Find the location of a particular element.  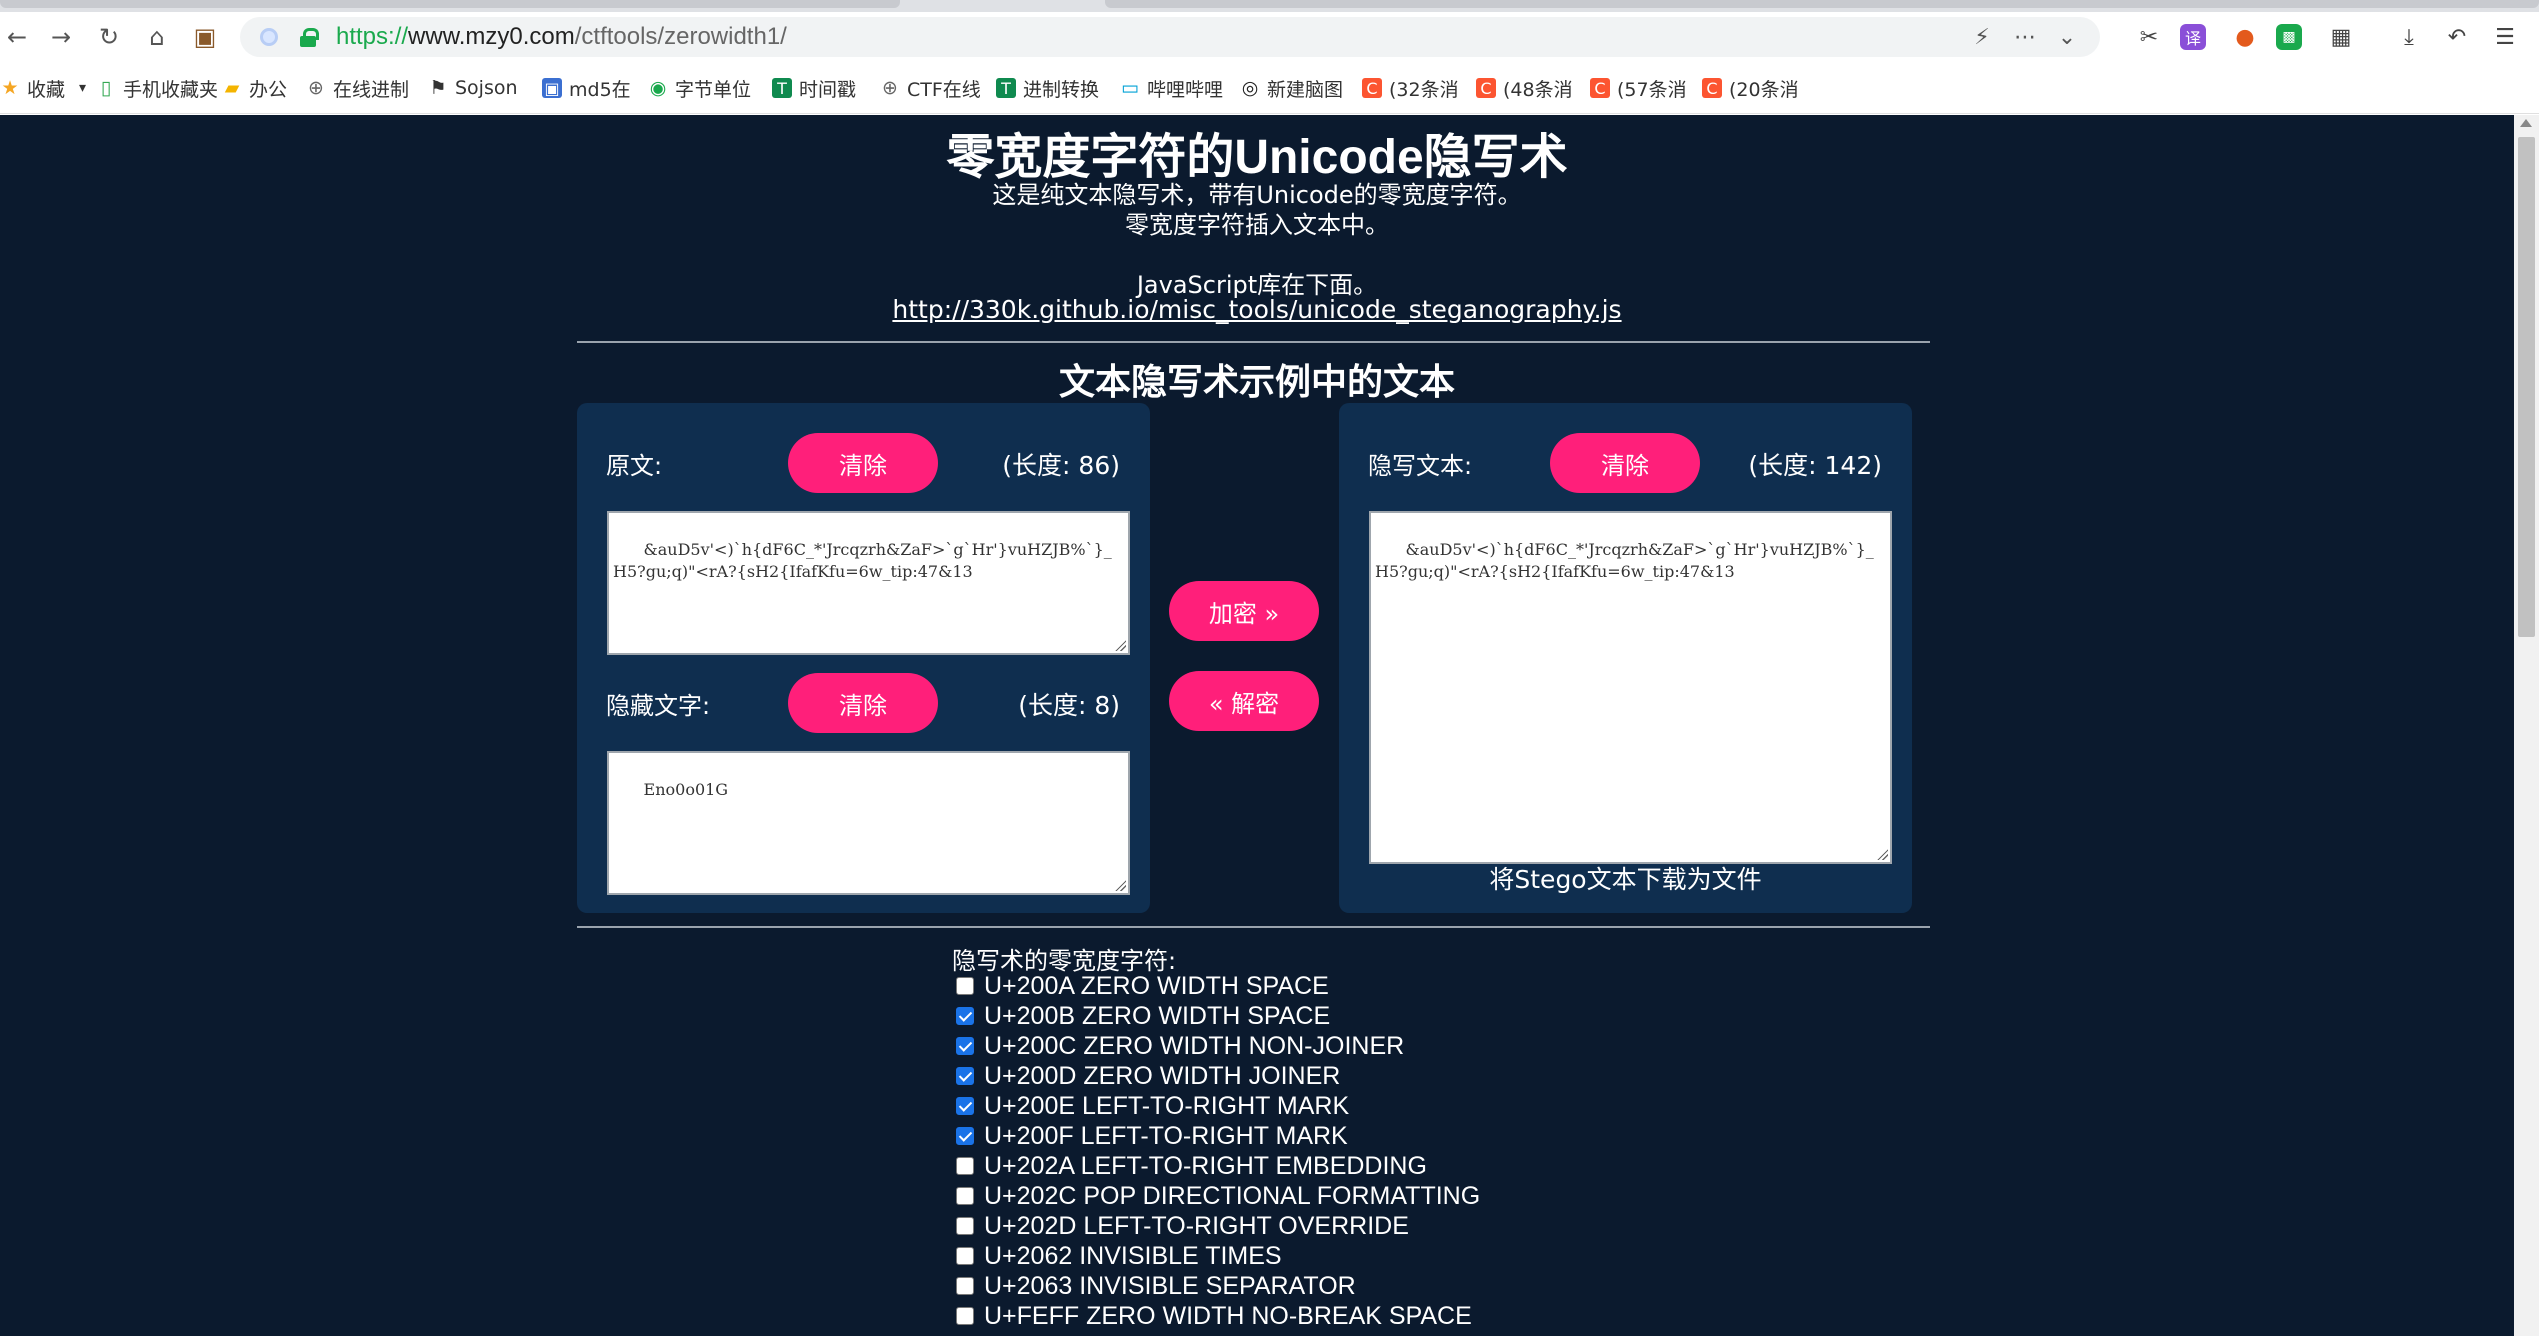

game-controller-icon: ● is located at coordinates (2245, 37).